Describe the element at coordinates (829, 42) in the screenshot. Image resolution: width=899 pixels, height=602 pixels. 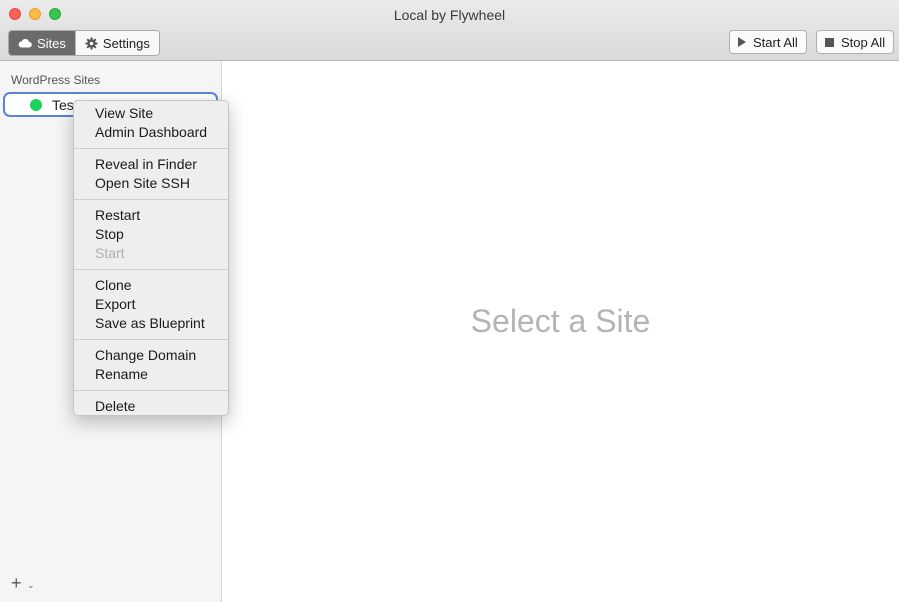
I see `stop-icon` at that location.